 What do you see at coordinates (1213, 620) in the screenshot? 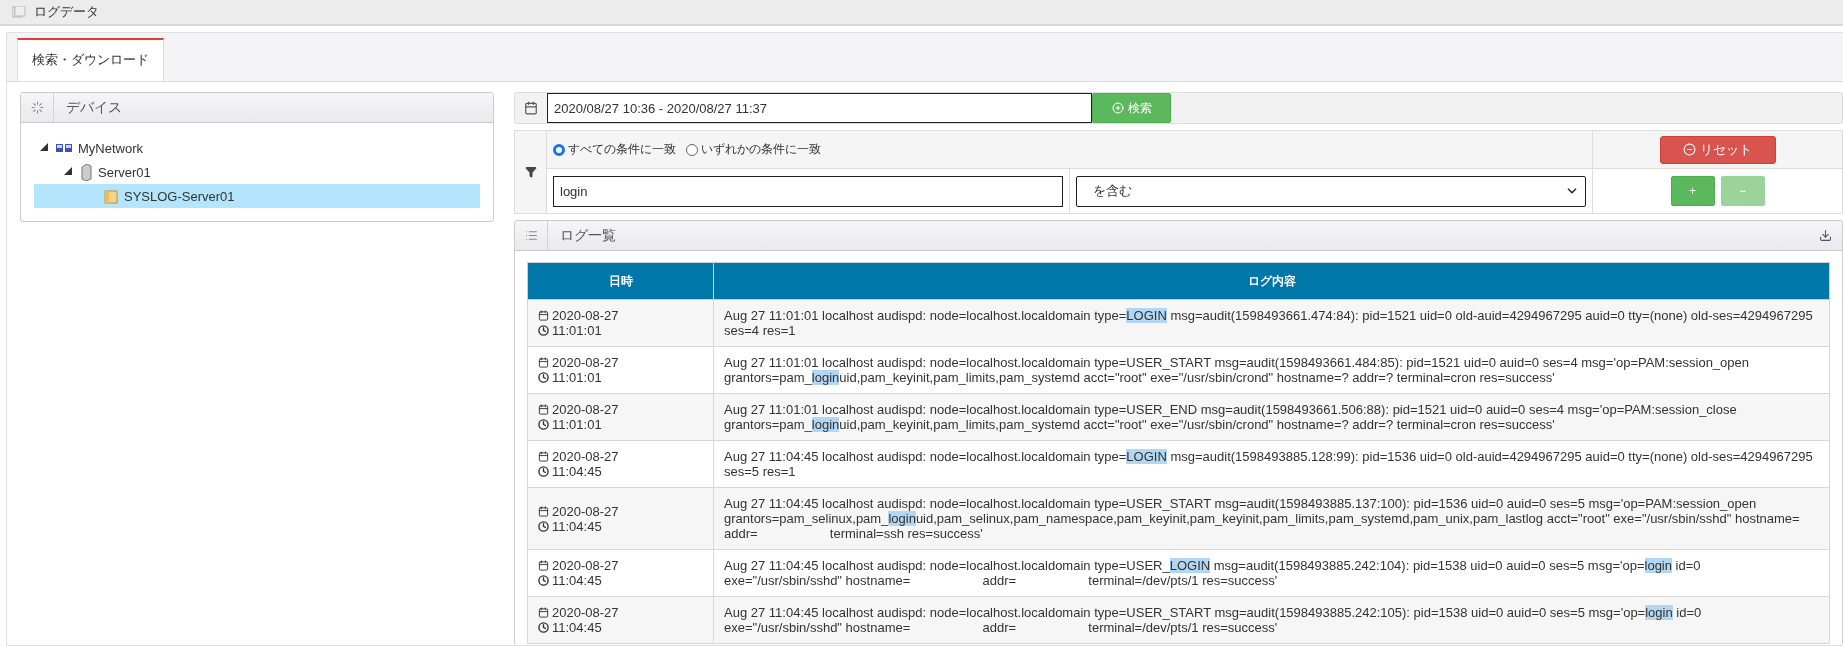
I see `log-text: Aug 27 11:04:45 localhost audispd: node=localhost.localdomain type=USER_START msg=audit(1598493885.242:105): pid=1538 uid=0 auid=0 ses=5 msg='op=login id=0 exe="/usr/sbin/sshd" hostname= addr= terminal=/dev/pts/1 res=success'` at bounding box center [1213, 620].